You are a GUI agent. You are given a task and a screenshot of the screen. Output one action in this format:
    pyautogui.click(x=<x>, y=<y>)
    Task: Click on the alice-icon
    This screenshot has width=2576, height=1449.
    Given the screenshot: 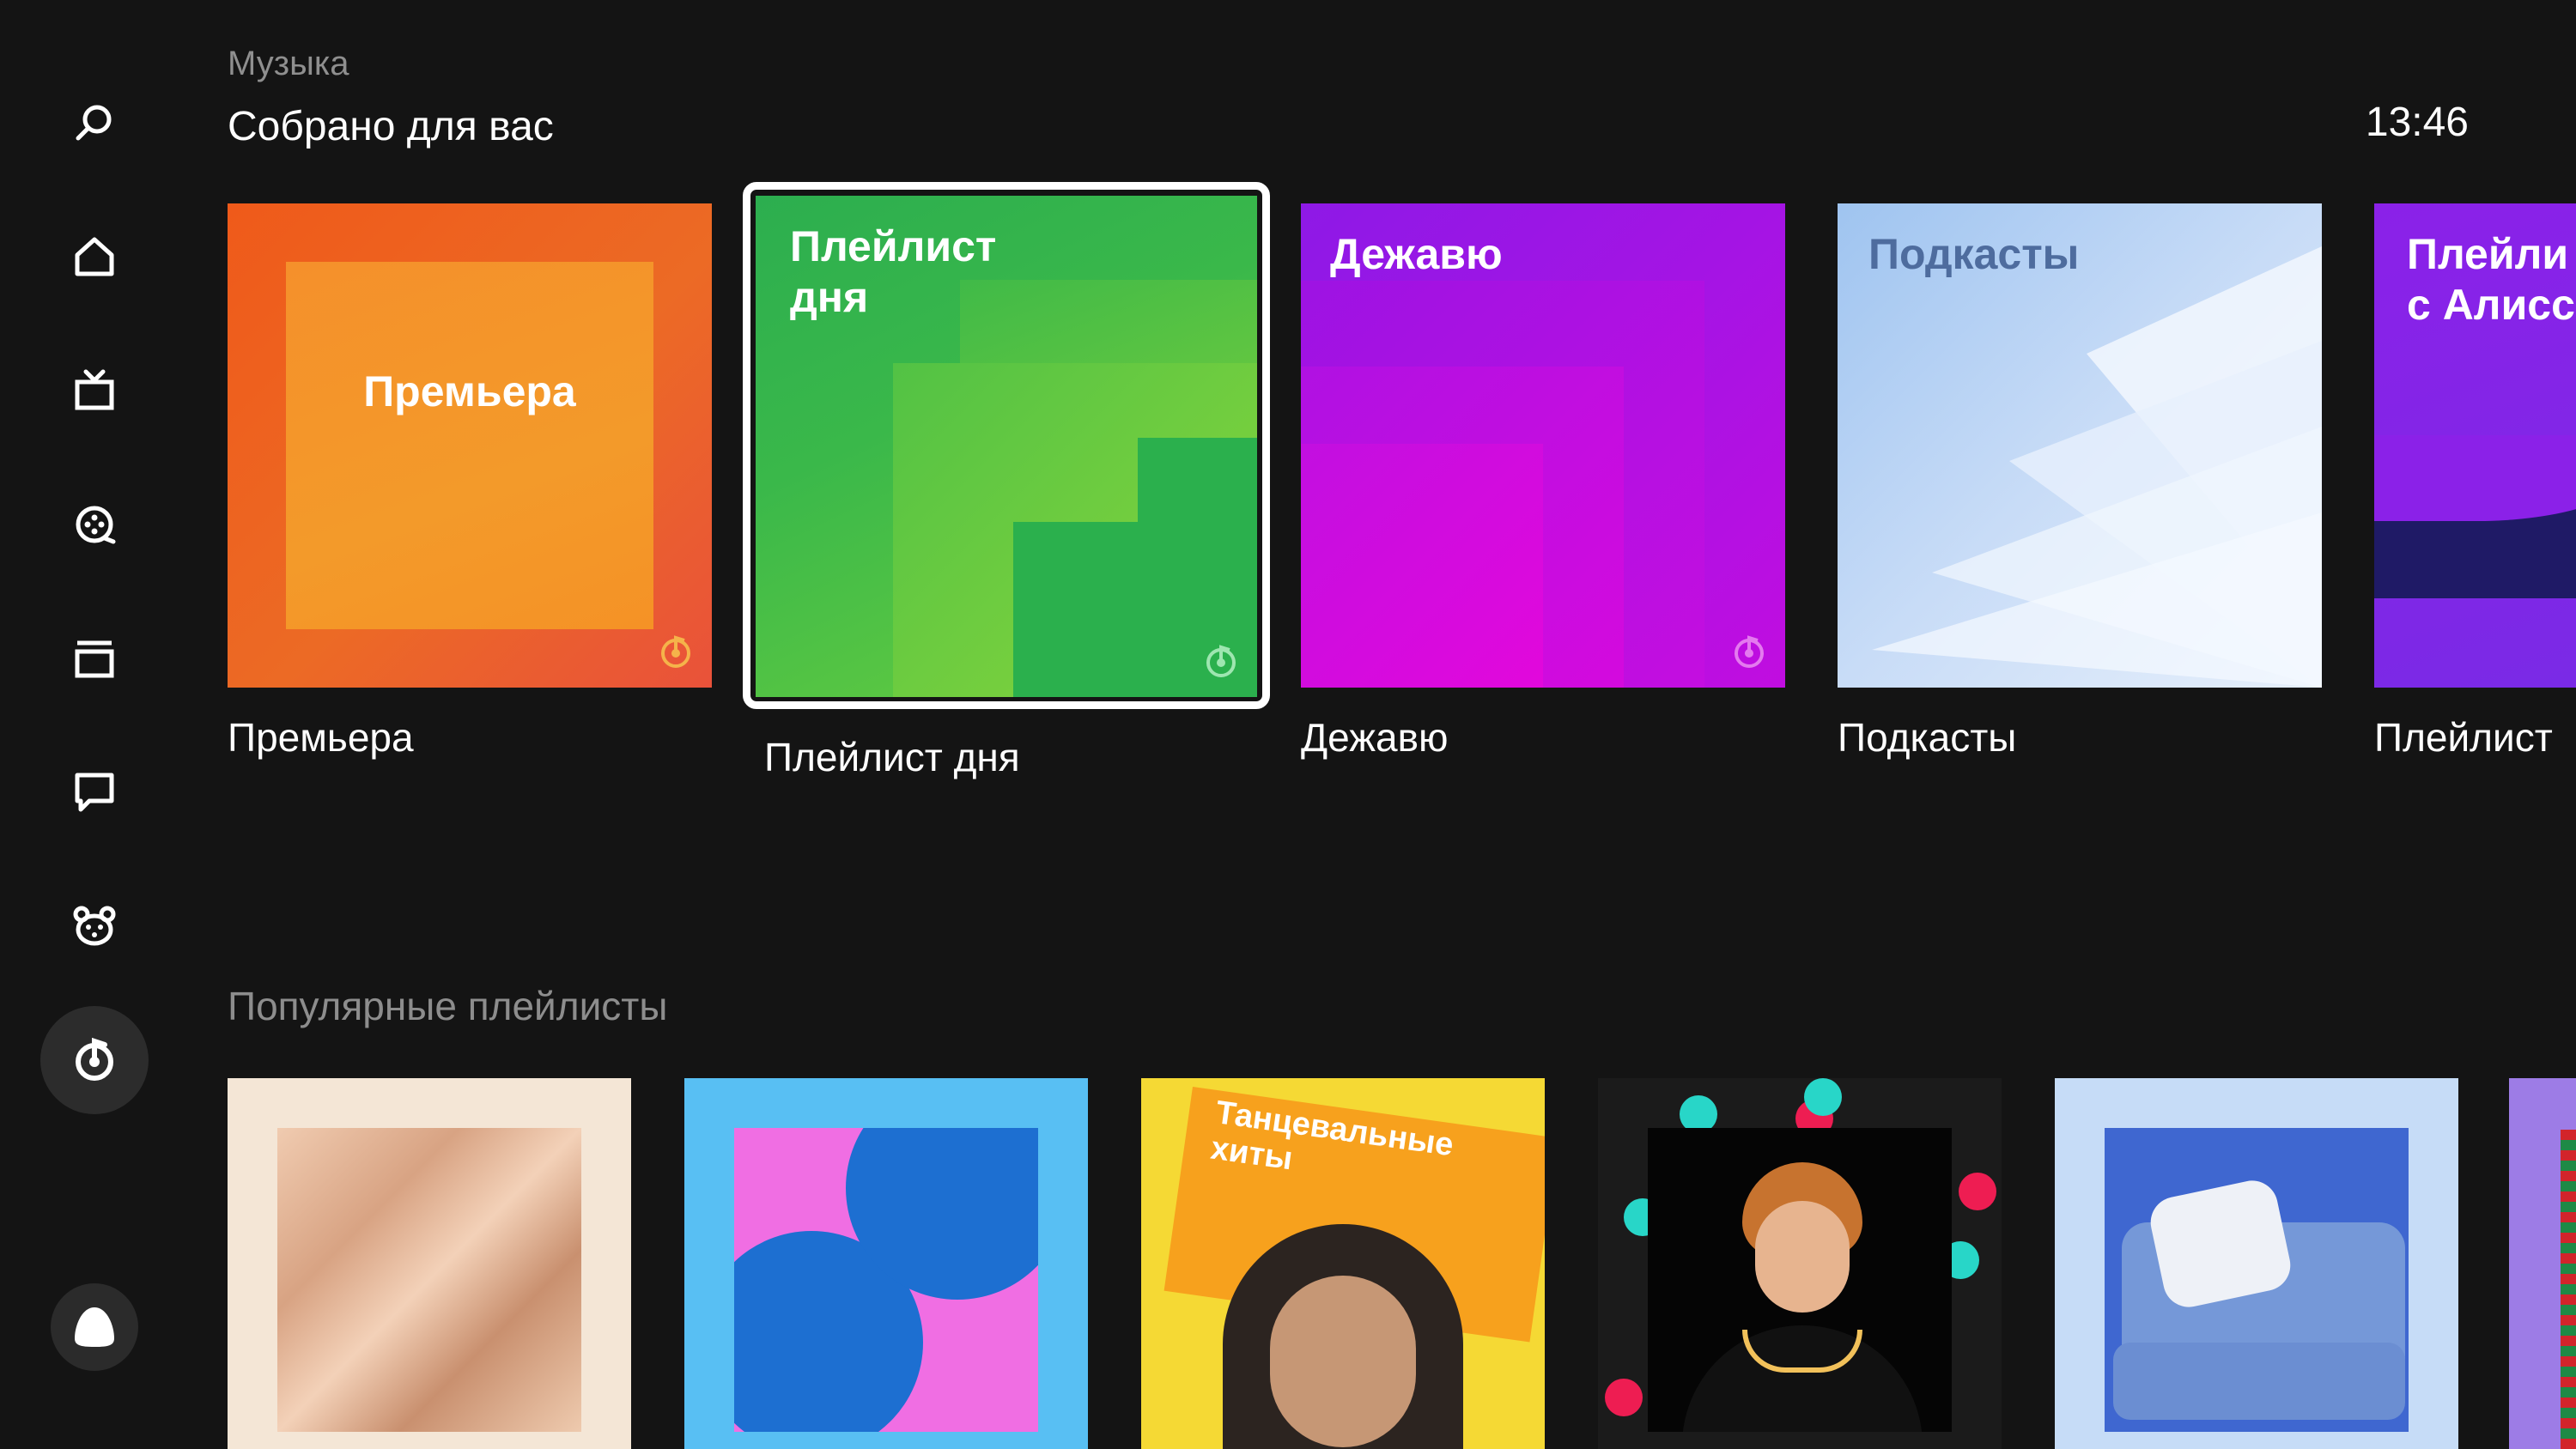 What is the action you would take?
    pyautogui.click(x=94, y=1327)
    